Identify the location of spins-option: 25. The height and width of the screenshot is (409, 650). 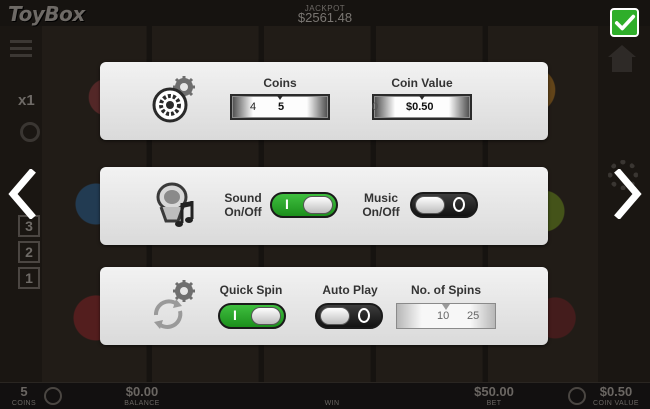
(473, 316).